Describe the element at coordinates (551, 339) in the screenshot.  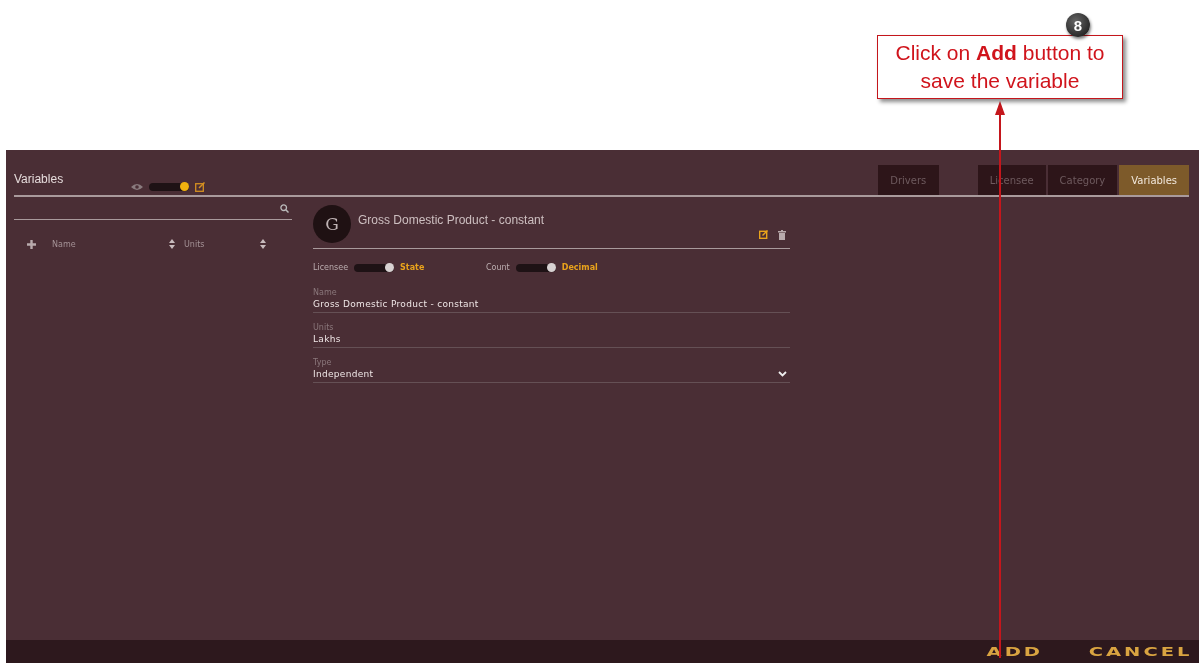
I see `input-field: Lakhs` at that location.